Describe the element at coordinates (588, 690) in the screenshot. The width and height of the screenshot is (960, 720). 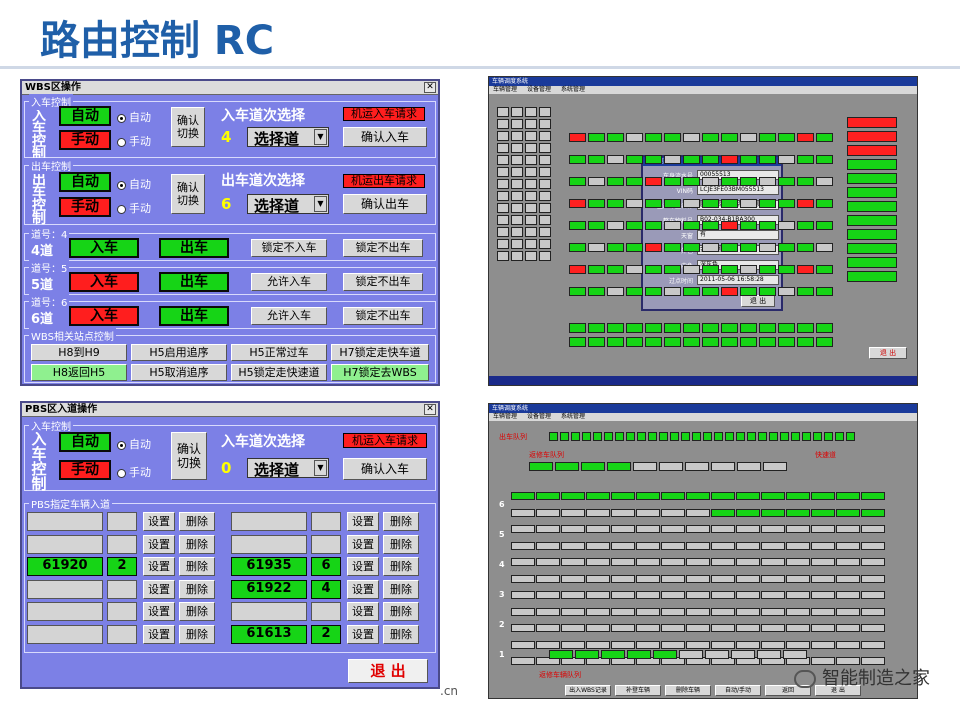
I see `screen-button: 出入WBS记录` at that location.